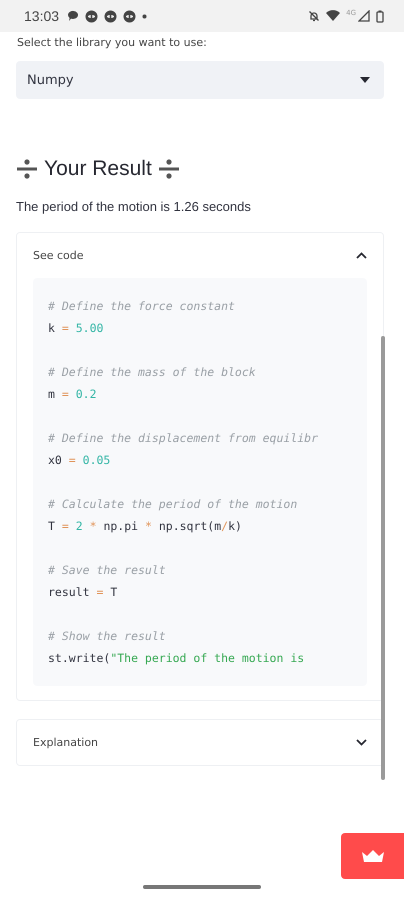 The height and width of the screenshot is (900, 404). Describe the element at coordinates (314, 16) in the screenshot. I see `mute-icon` at that location.